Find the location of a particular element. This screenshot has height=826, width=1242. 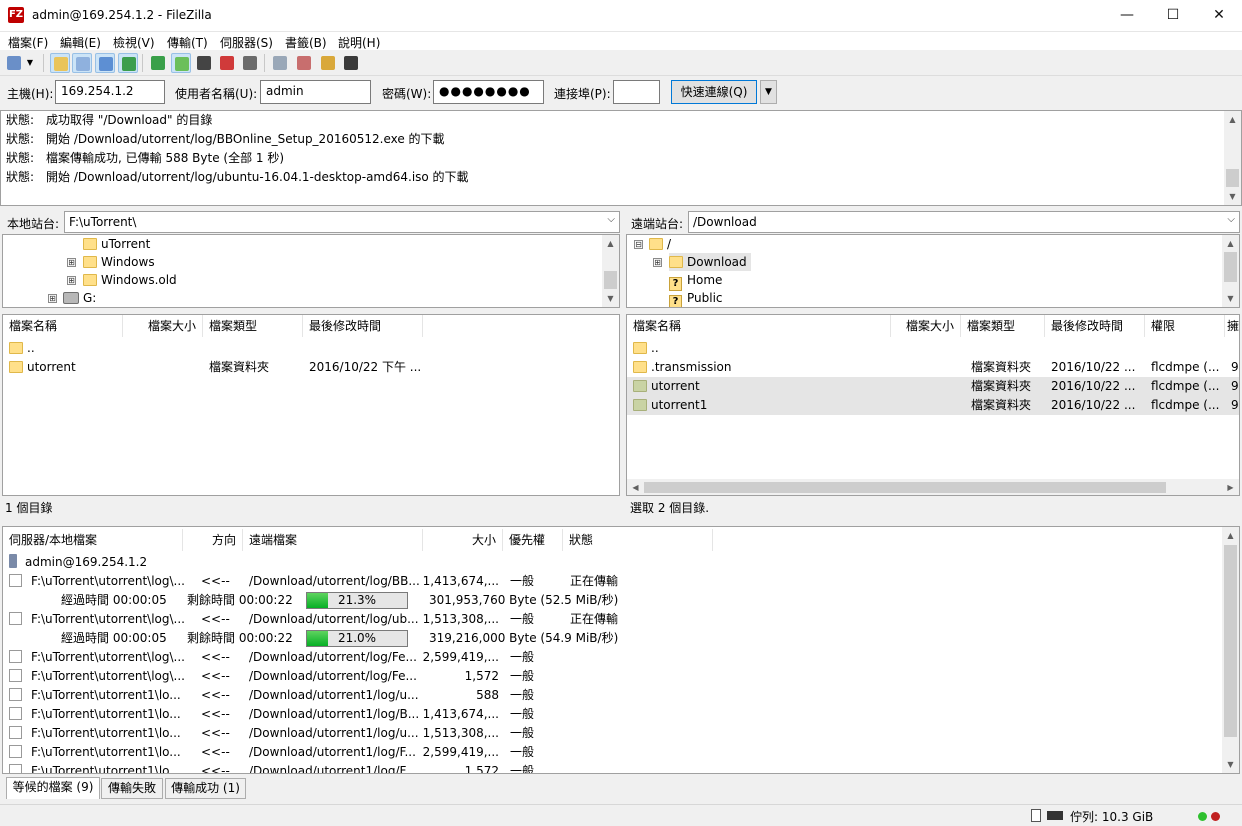

tree-item-download: Download is located at coordinates (710, 262).